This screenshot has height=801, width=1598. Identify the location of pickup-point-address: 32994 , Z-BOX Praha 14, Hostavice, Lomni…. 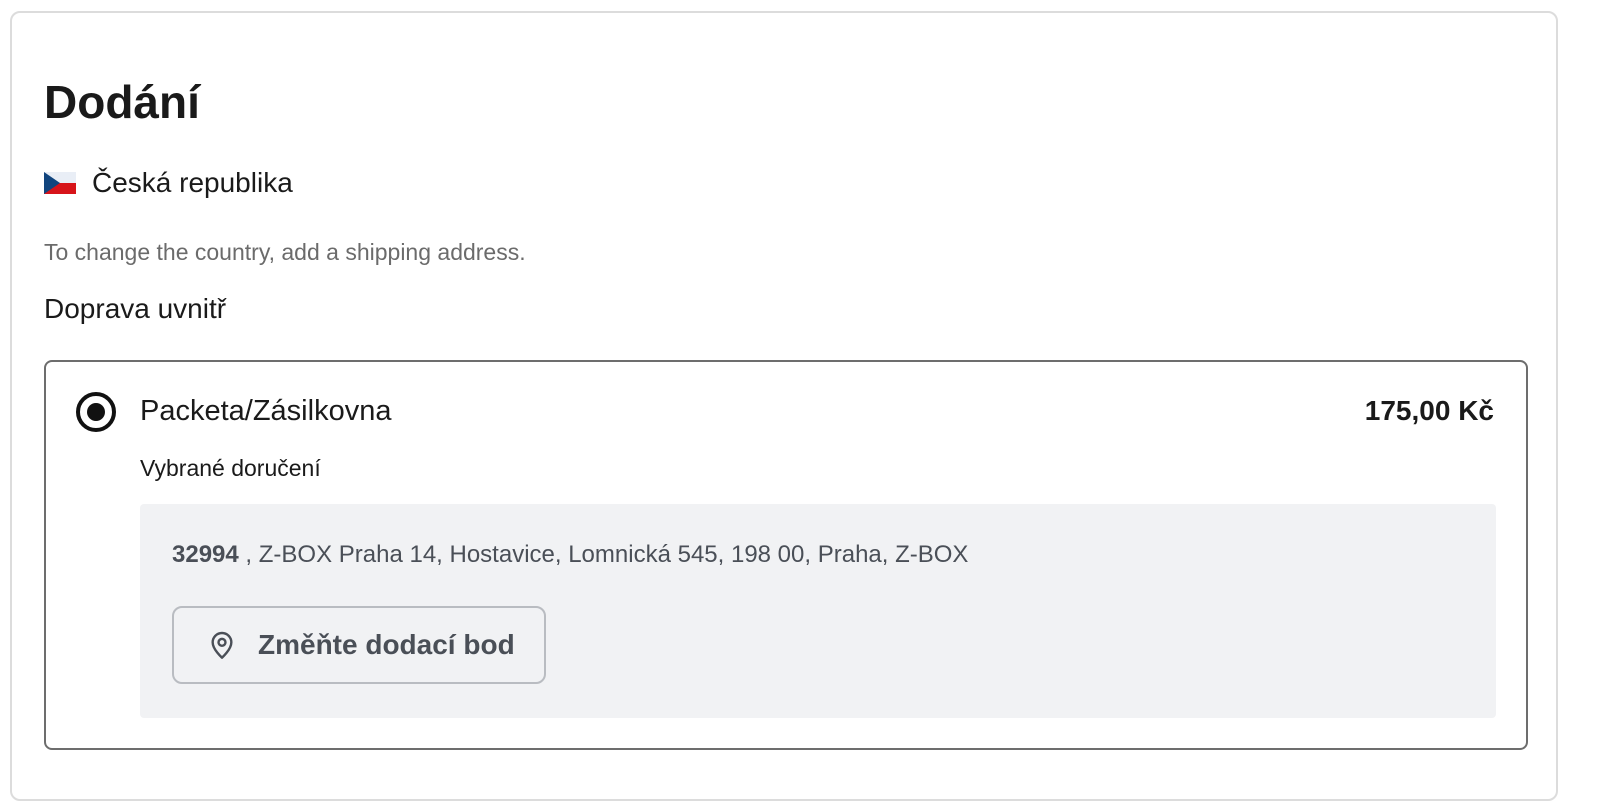
(570, 555).